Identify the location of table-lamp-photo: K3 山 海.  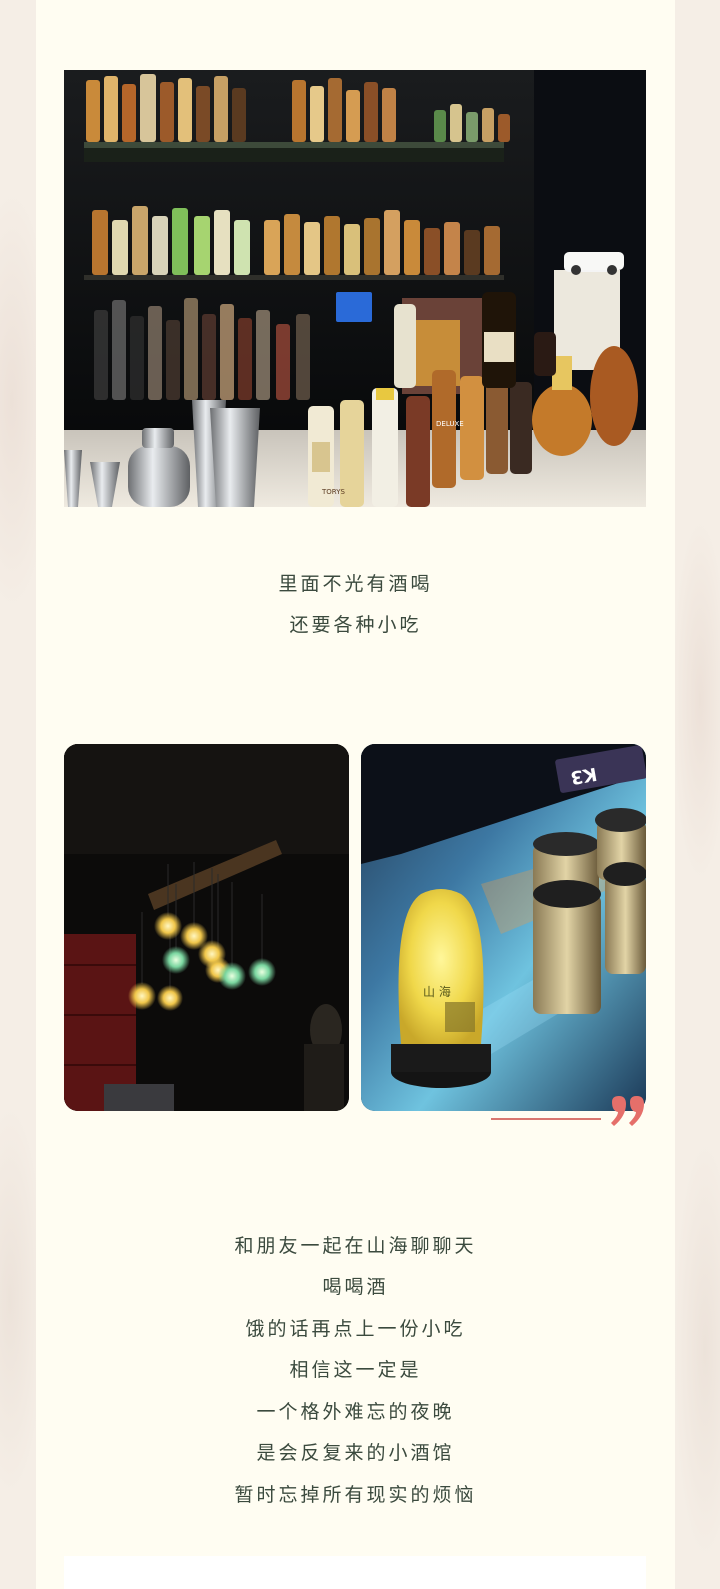
(503, 927).